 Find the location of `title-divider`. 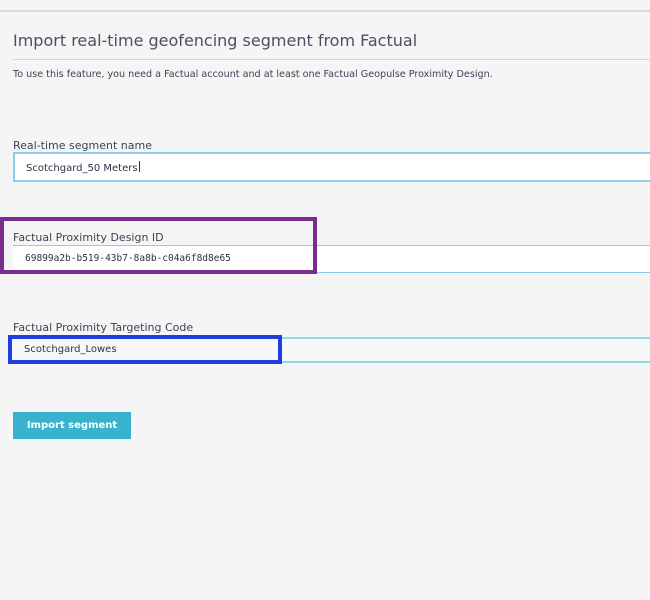

title-divider is located at coordinates (331, 59).